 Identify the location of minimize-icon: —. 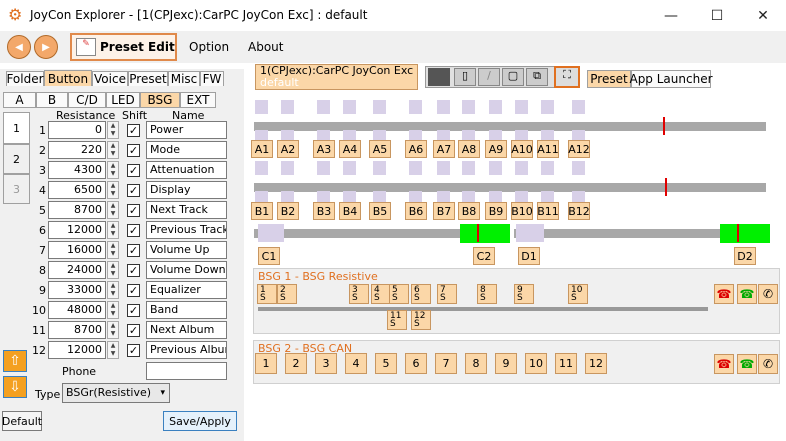
(671, 15).